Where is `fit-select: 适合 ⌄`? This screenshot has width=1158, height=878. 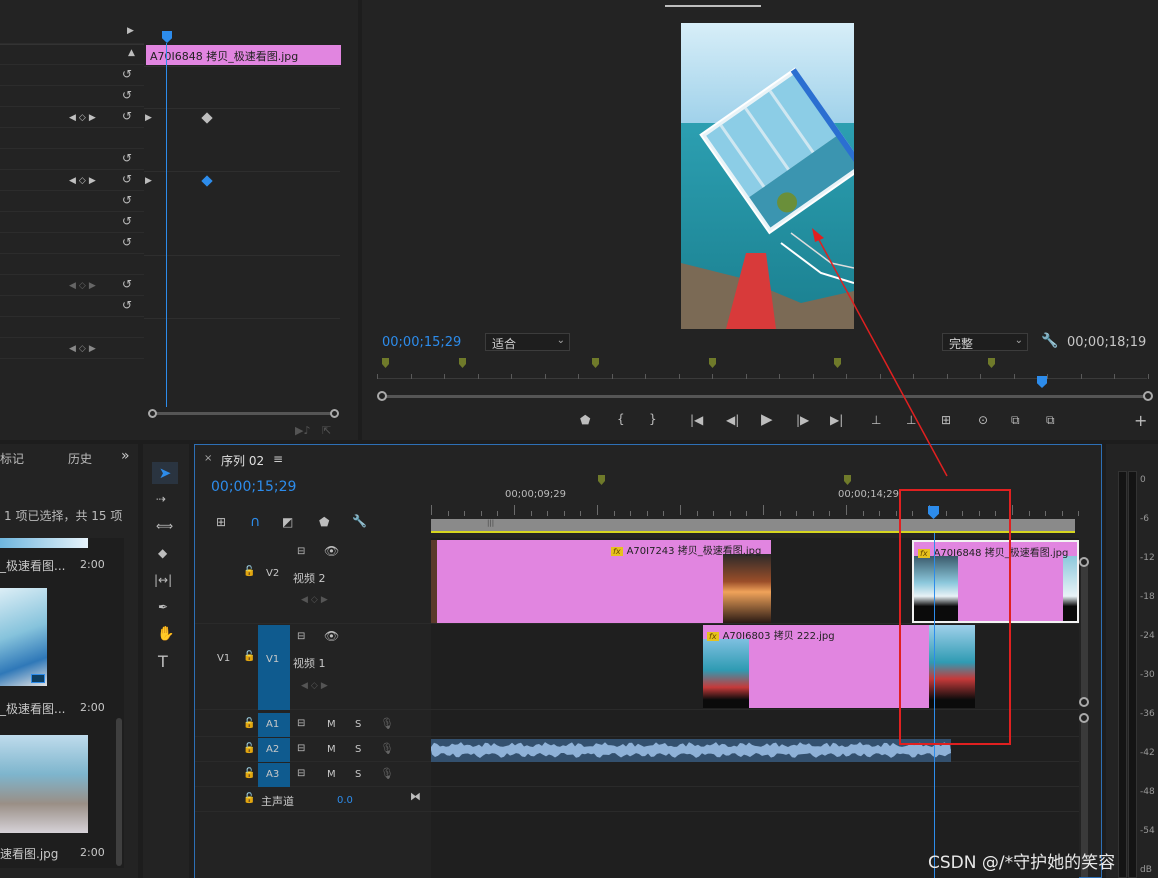 fit-select: 适合 ⌄ is located at coordinates (527, 342).